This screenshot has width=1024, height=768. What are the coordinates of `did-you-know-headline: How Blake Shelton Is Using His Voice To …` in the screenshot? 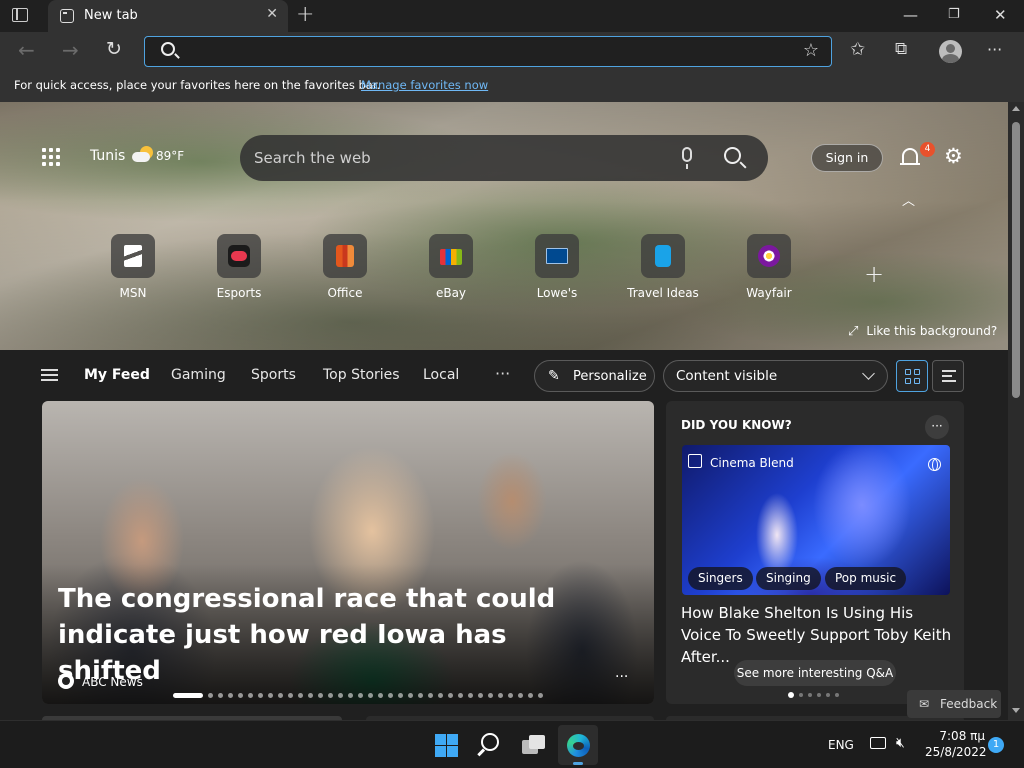 It's located at (817, 635).